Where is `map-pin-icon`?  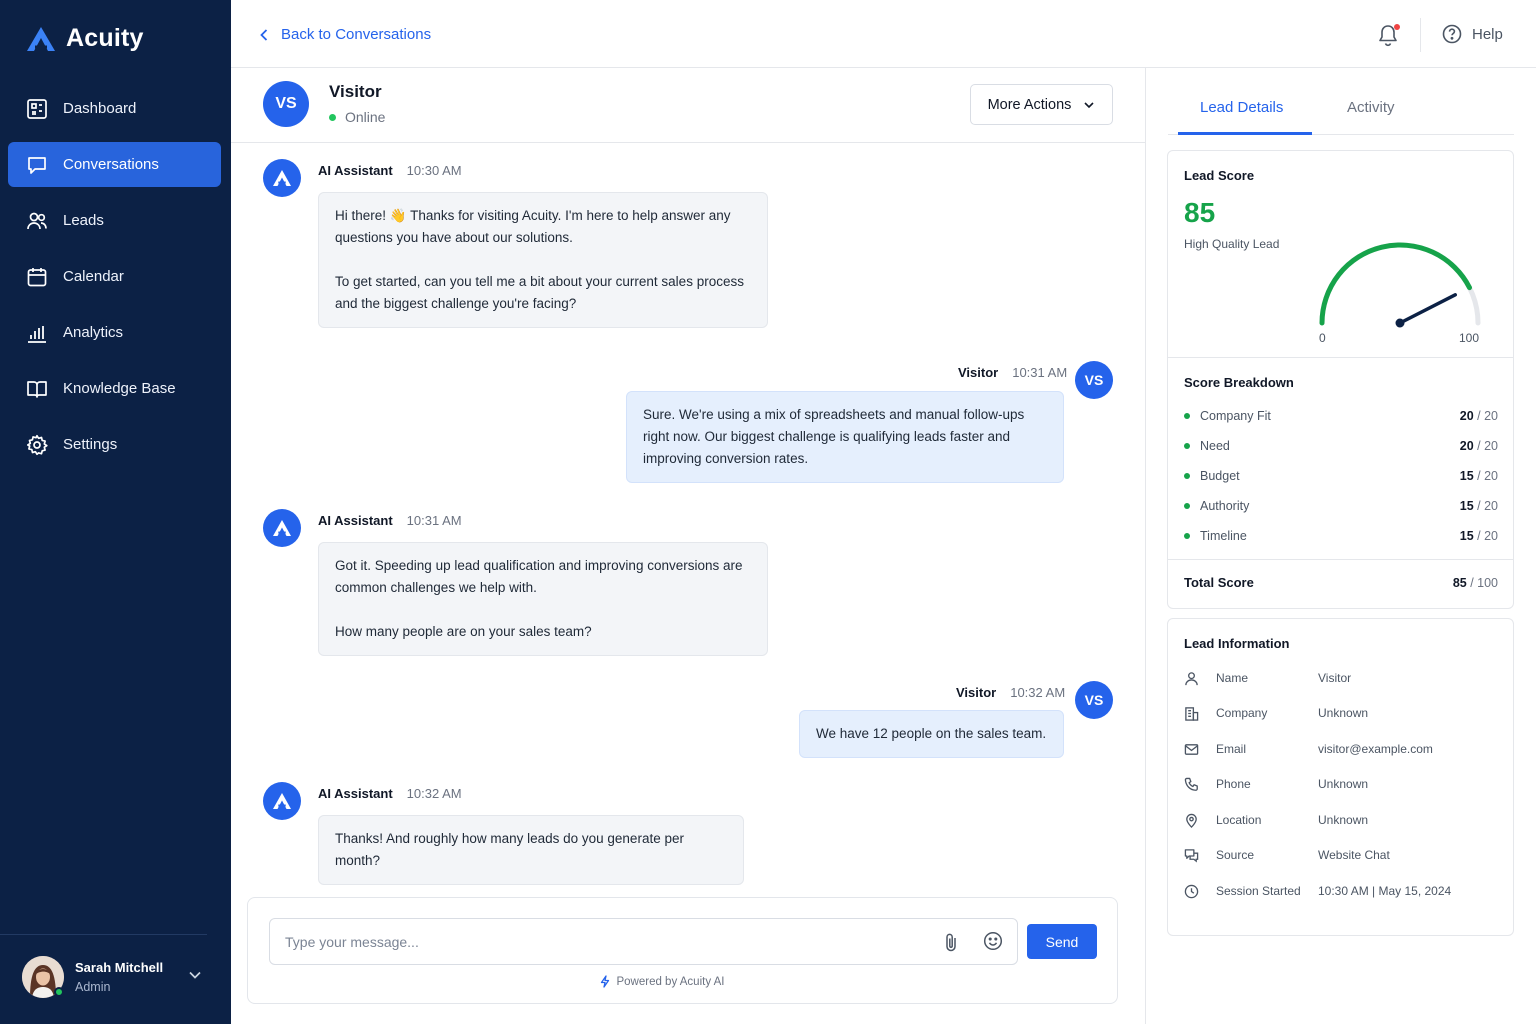 map-pin-icon is located at coordinates (1191, 820).